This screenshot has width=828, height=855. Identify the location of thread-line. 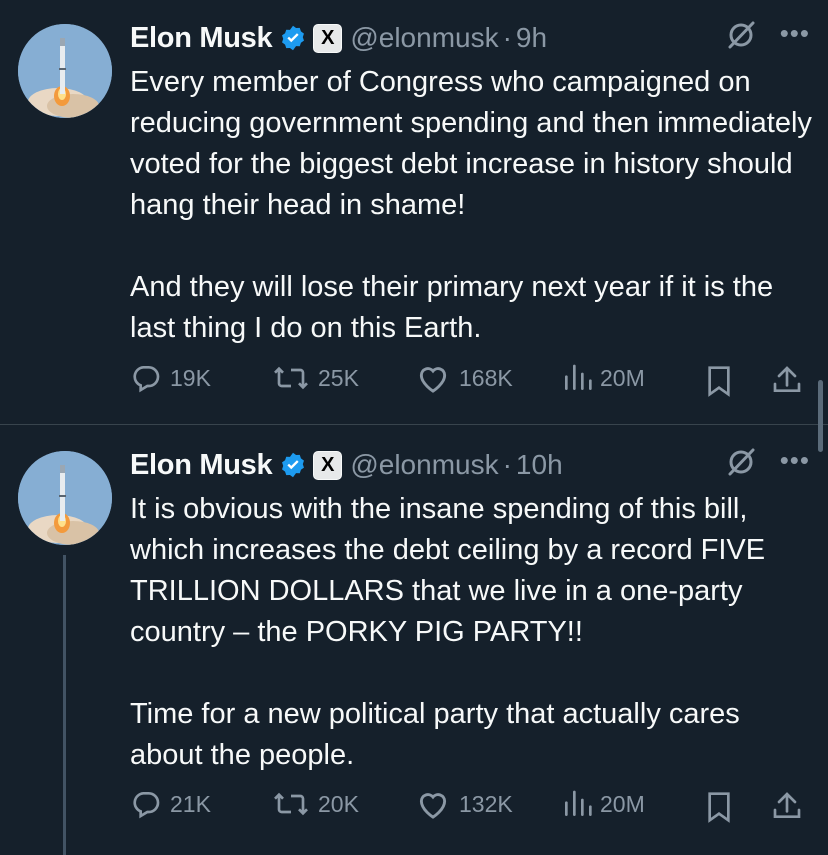
(64, 705).